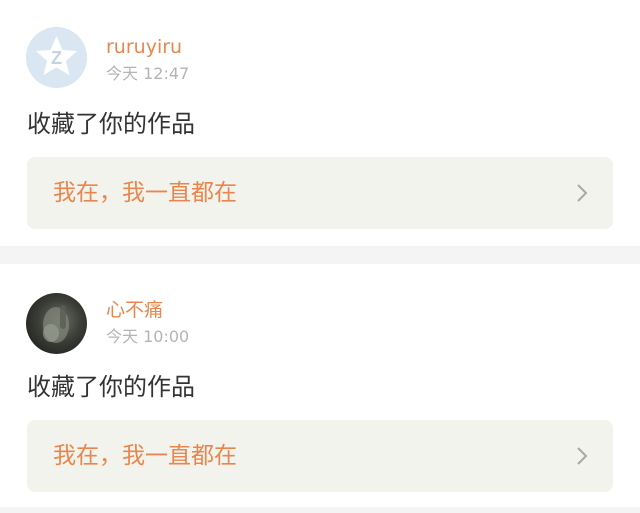 The image size is (640, 513). I want to click on svg-text: Z, so click(56, 58).